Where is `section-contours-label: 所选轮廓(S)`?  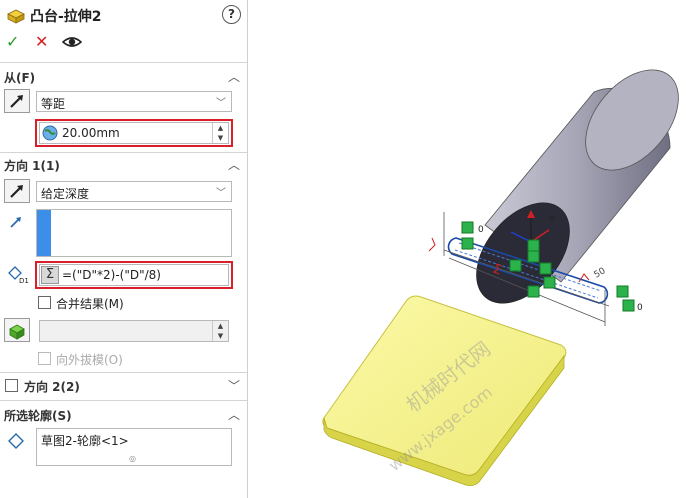 section-contours-label: 所选轮廓(S) is located at coordinates (38, 416).